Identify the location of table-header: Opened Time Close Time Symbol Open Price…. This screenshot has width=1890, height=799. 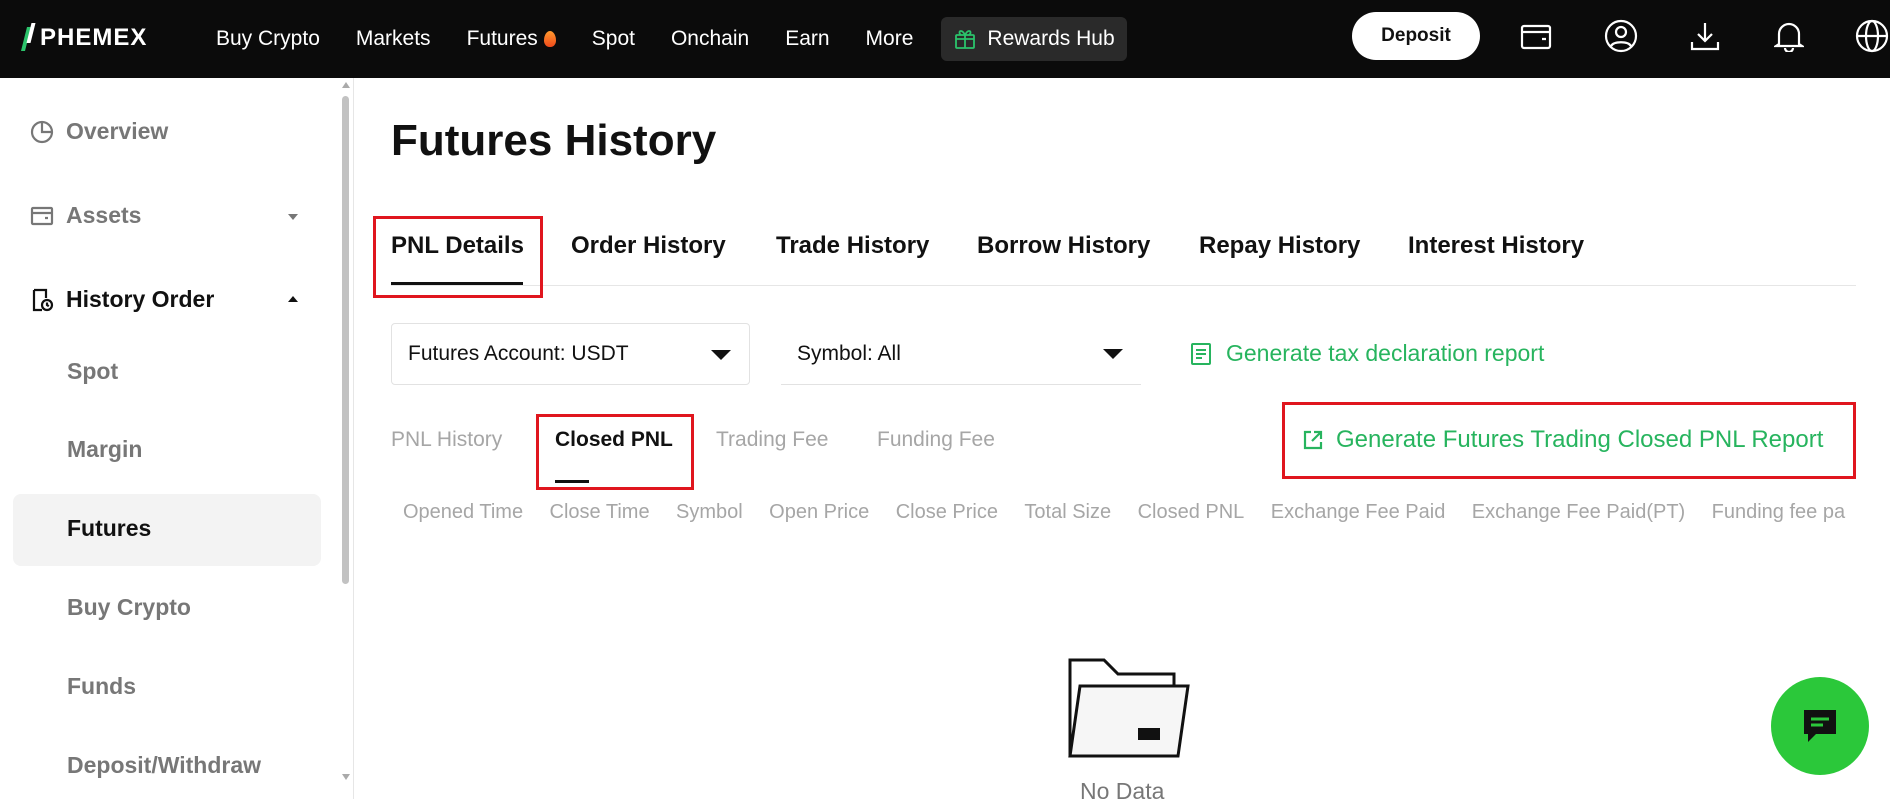
(1133, 516).